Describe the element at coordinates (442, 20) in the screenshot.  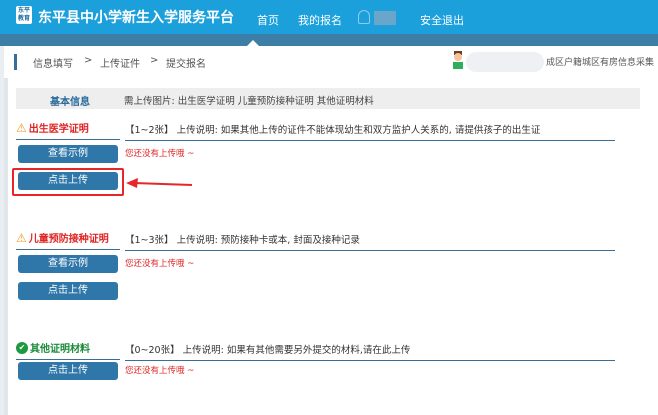
I see `nav-logout: 安全退出` at that location.